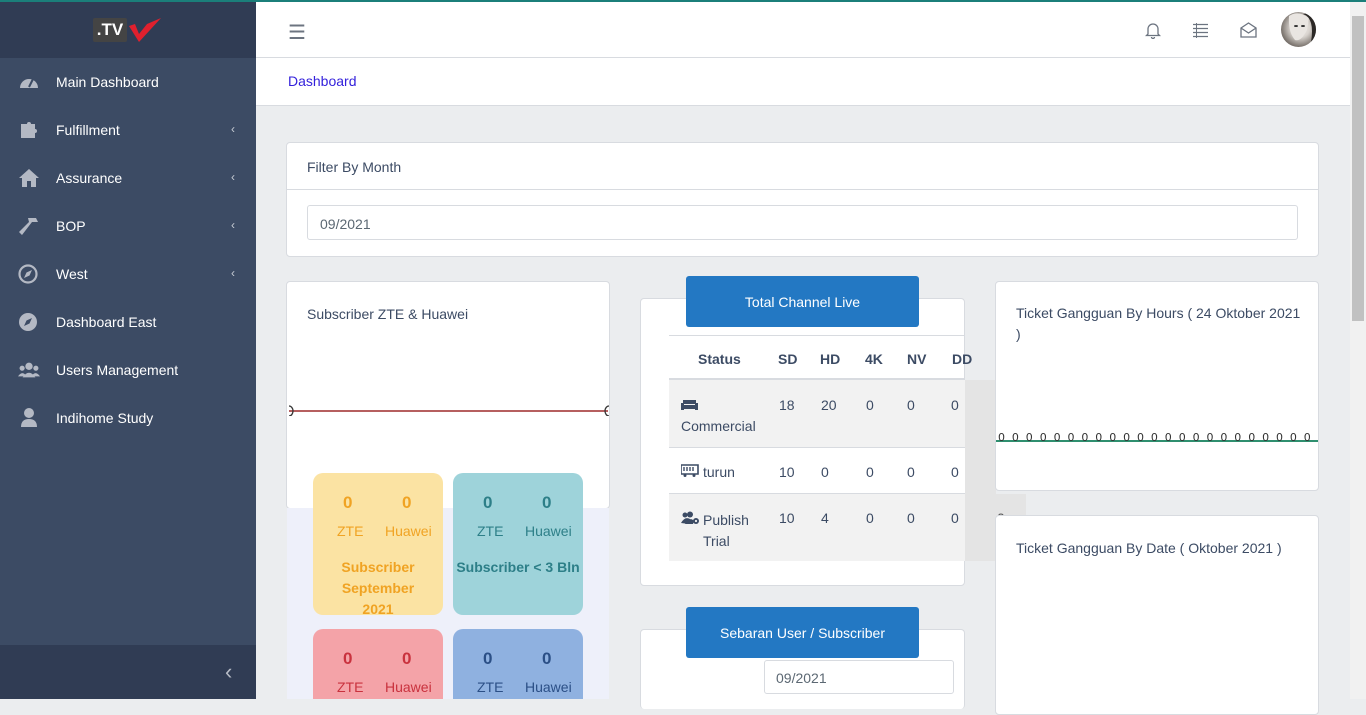  What do you see at coordinates (719, 359) in the screenshot?
I see `column-header-status: Status` at bounding box center [719, 359].